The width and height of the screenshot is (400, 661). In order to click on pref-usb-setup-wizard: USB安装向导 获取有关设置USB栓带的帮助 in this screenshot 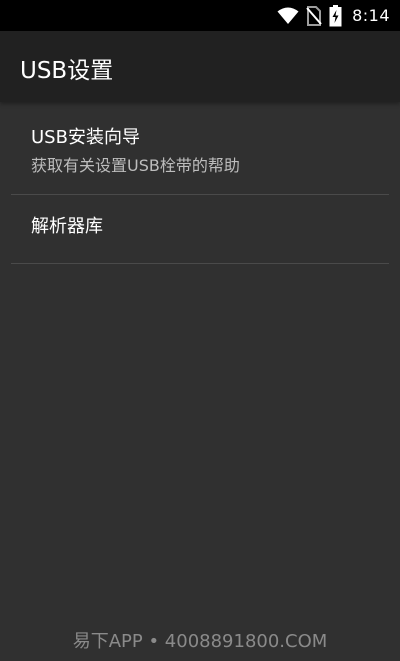, I will do `click(200, 148)`.